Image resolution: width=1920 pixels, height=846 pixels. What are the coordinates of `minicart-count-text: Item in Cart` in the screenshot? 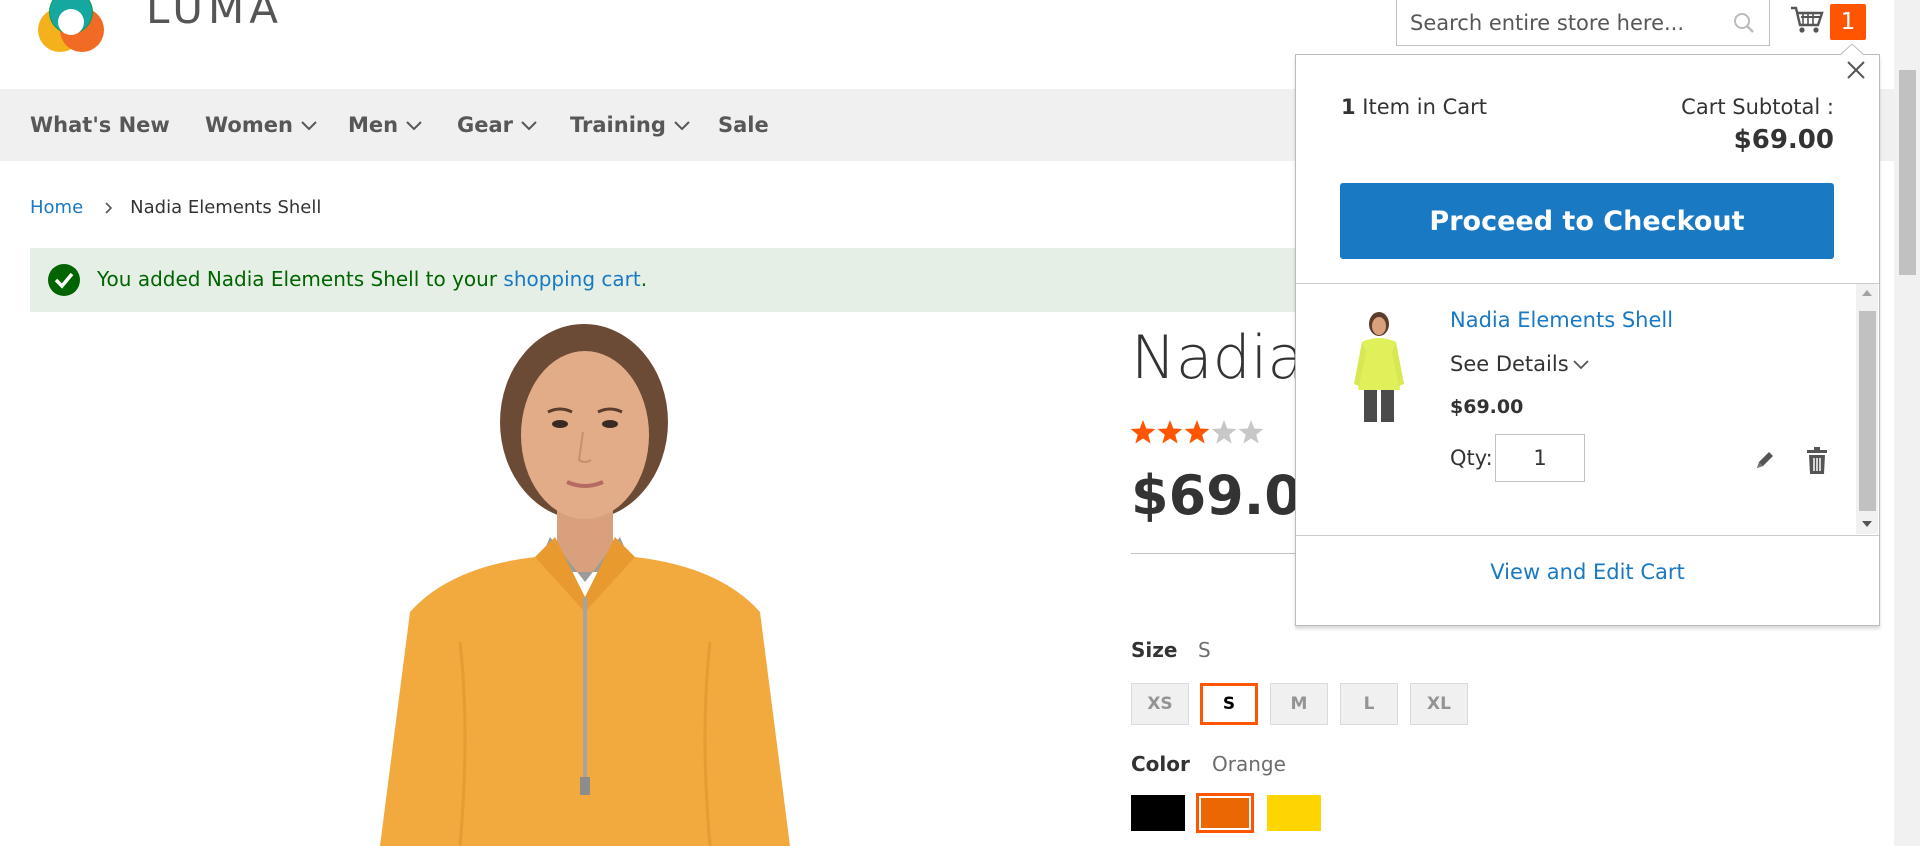 It's located at (1421, 107).